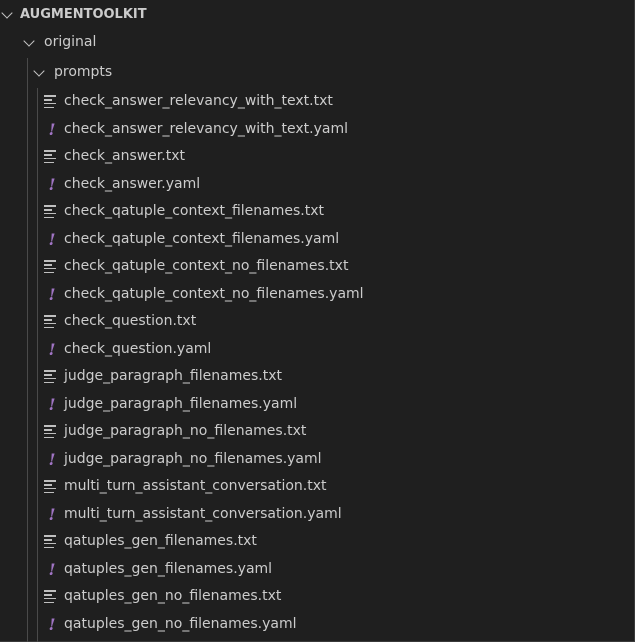  I want to click on file-item: ! qatuples_gen_no_filenames.yaml, so click(337, 625).